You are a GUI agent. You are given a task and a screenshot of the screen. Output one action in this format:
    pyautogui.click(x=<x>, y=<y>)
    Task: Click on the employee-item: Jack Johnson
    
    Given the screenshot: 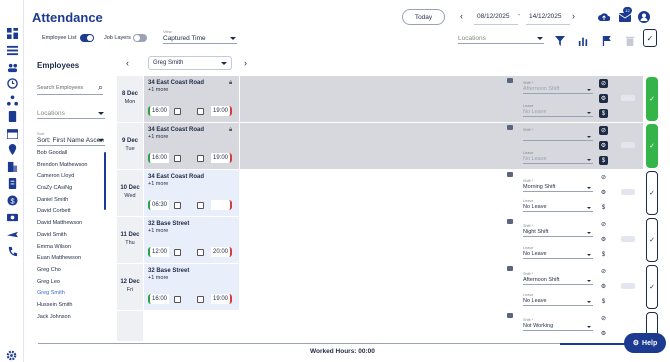 What is the action you would take?
    pyautogui.click(x=72, y=320)
    